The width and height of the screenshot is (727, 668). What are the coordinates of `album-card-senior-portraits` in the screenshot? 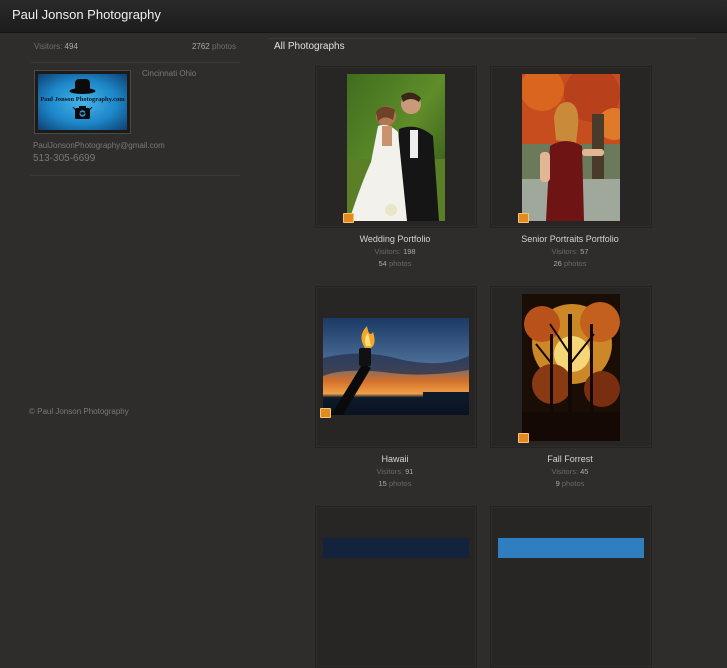 It's located at (571, 147).